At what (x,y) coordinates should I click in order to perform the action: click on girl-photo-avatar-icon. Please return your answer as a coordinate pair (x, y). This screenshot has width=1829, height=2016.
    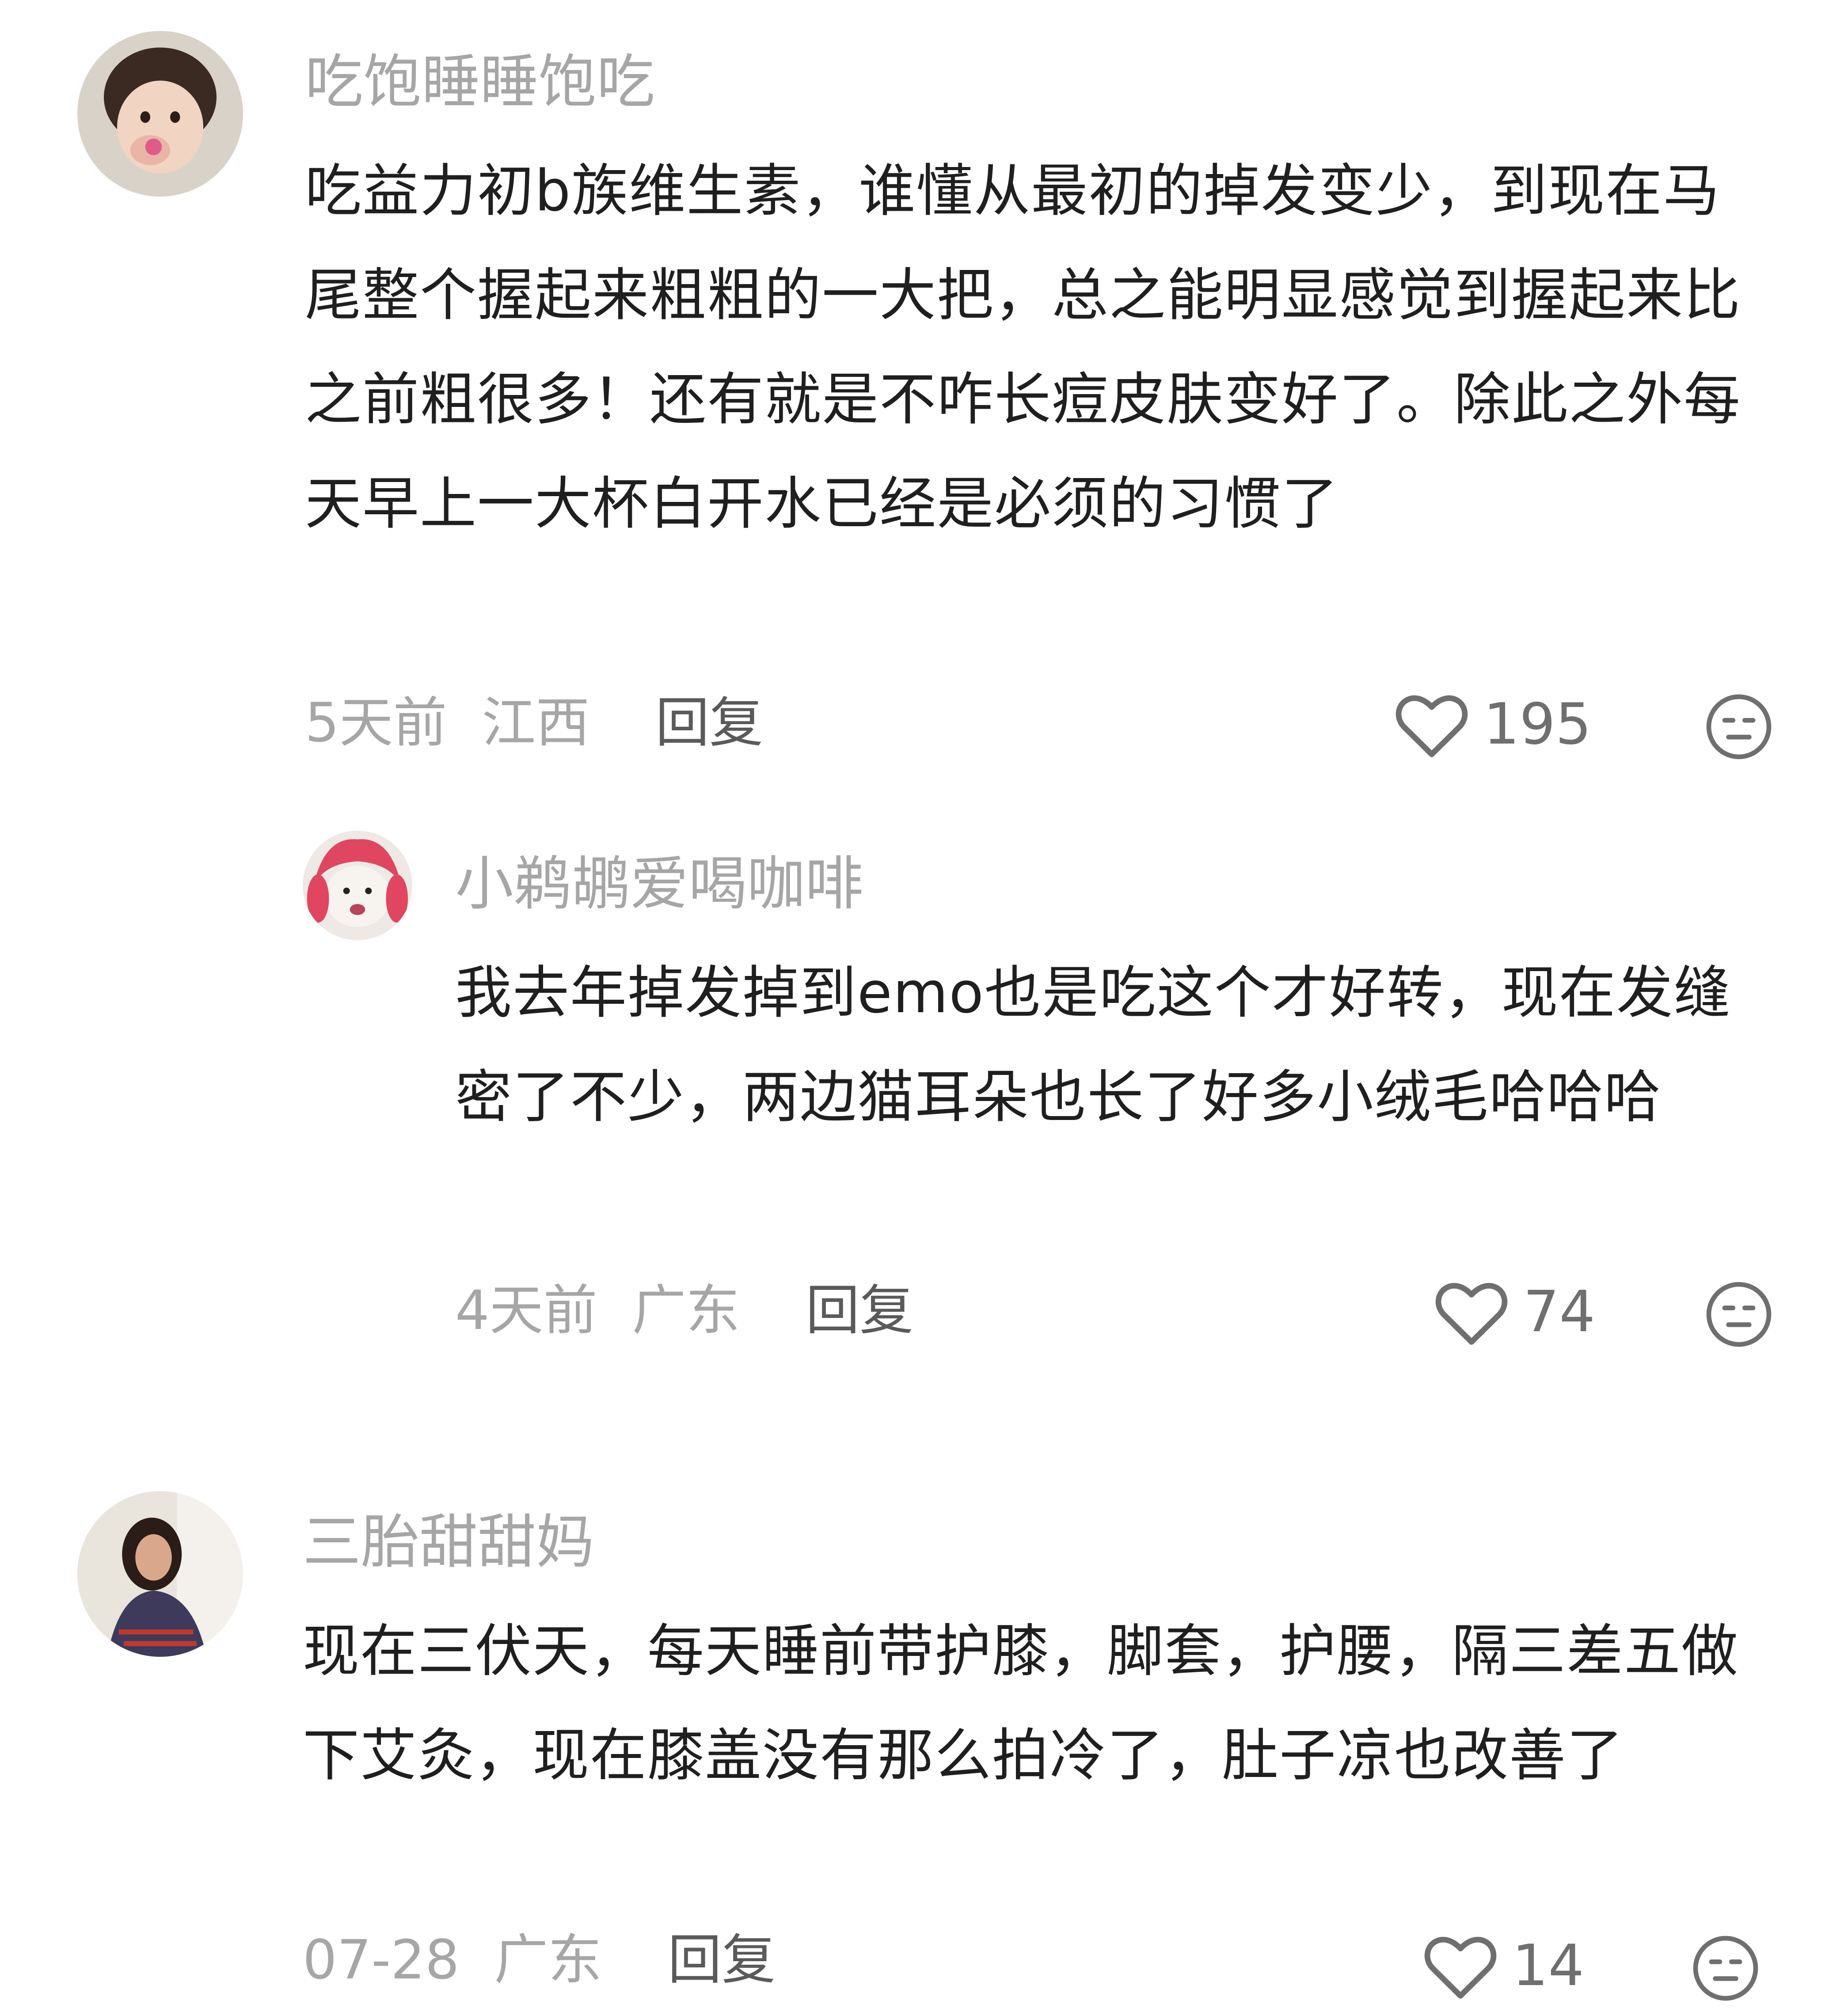
    Looking at the image, I should click on (160, 114).